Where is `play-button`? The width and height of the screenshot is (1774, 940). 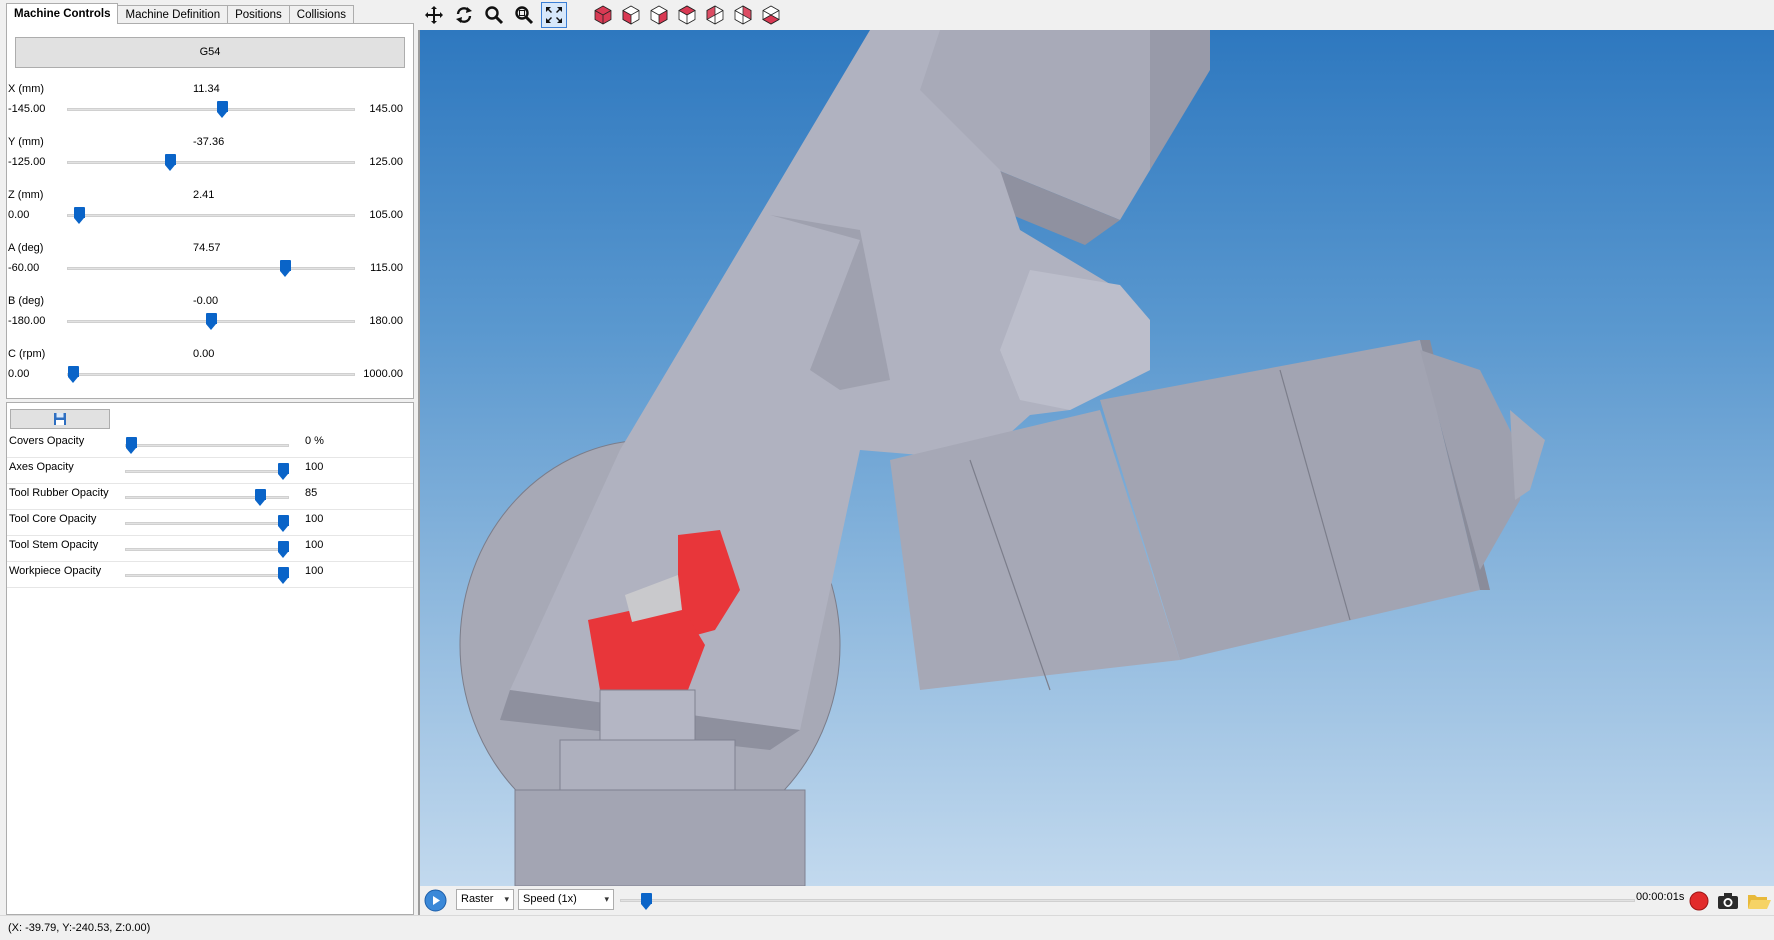 play-button is located at coordinates (435, 900).